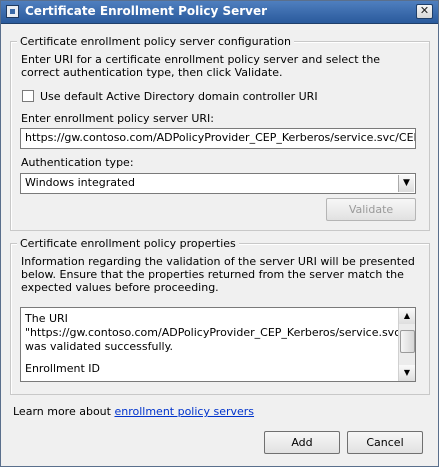  Describe the element at coordinates (117, 118) in the screenshot. I see `uri-label: Enter enrollment policy server URI:` at that location.